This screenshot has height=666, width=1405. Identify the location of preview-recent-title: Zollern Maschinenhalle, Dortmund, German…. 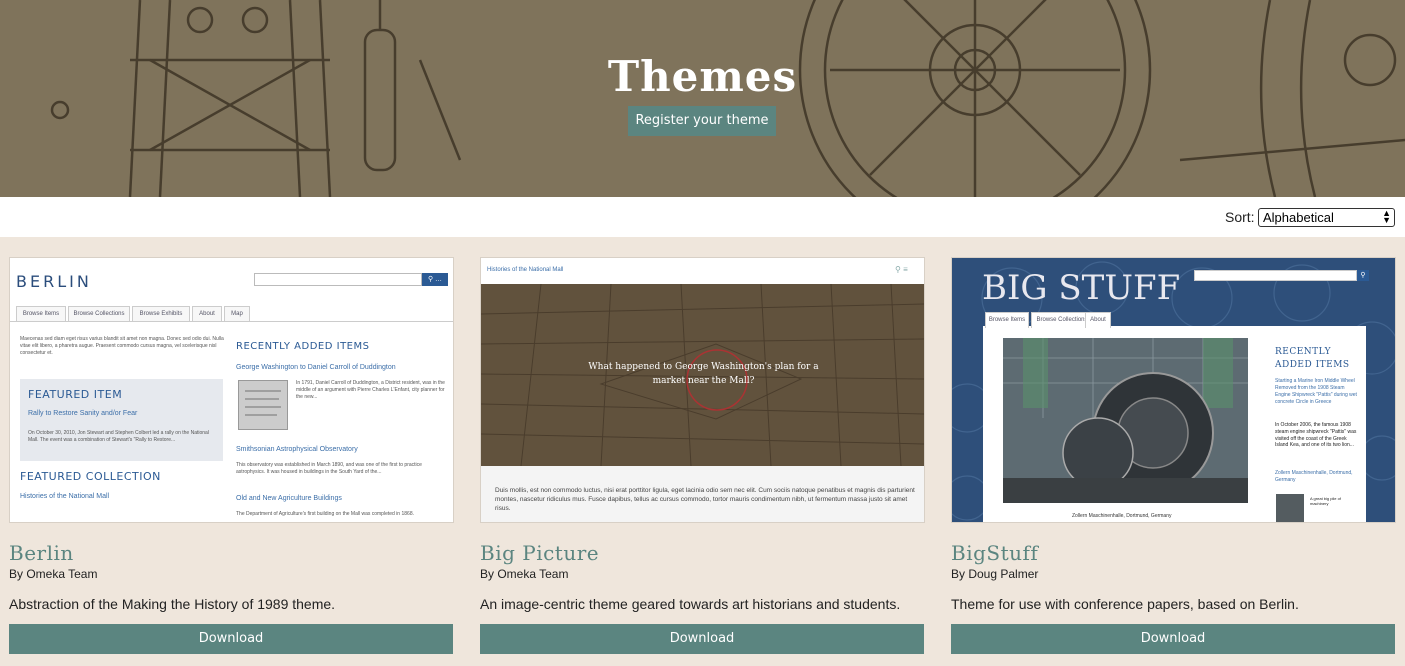
(1314, 476).